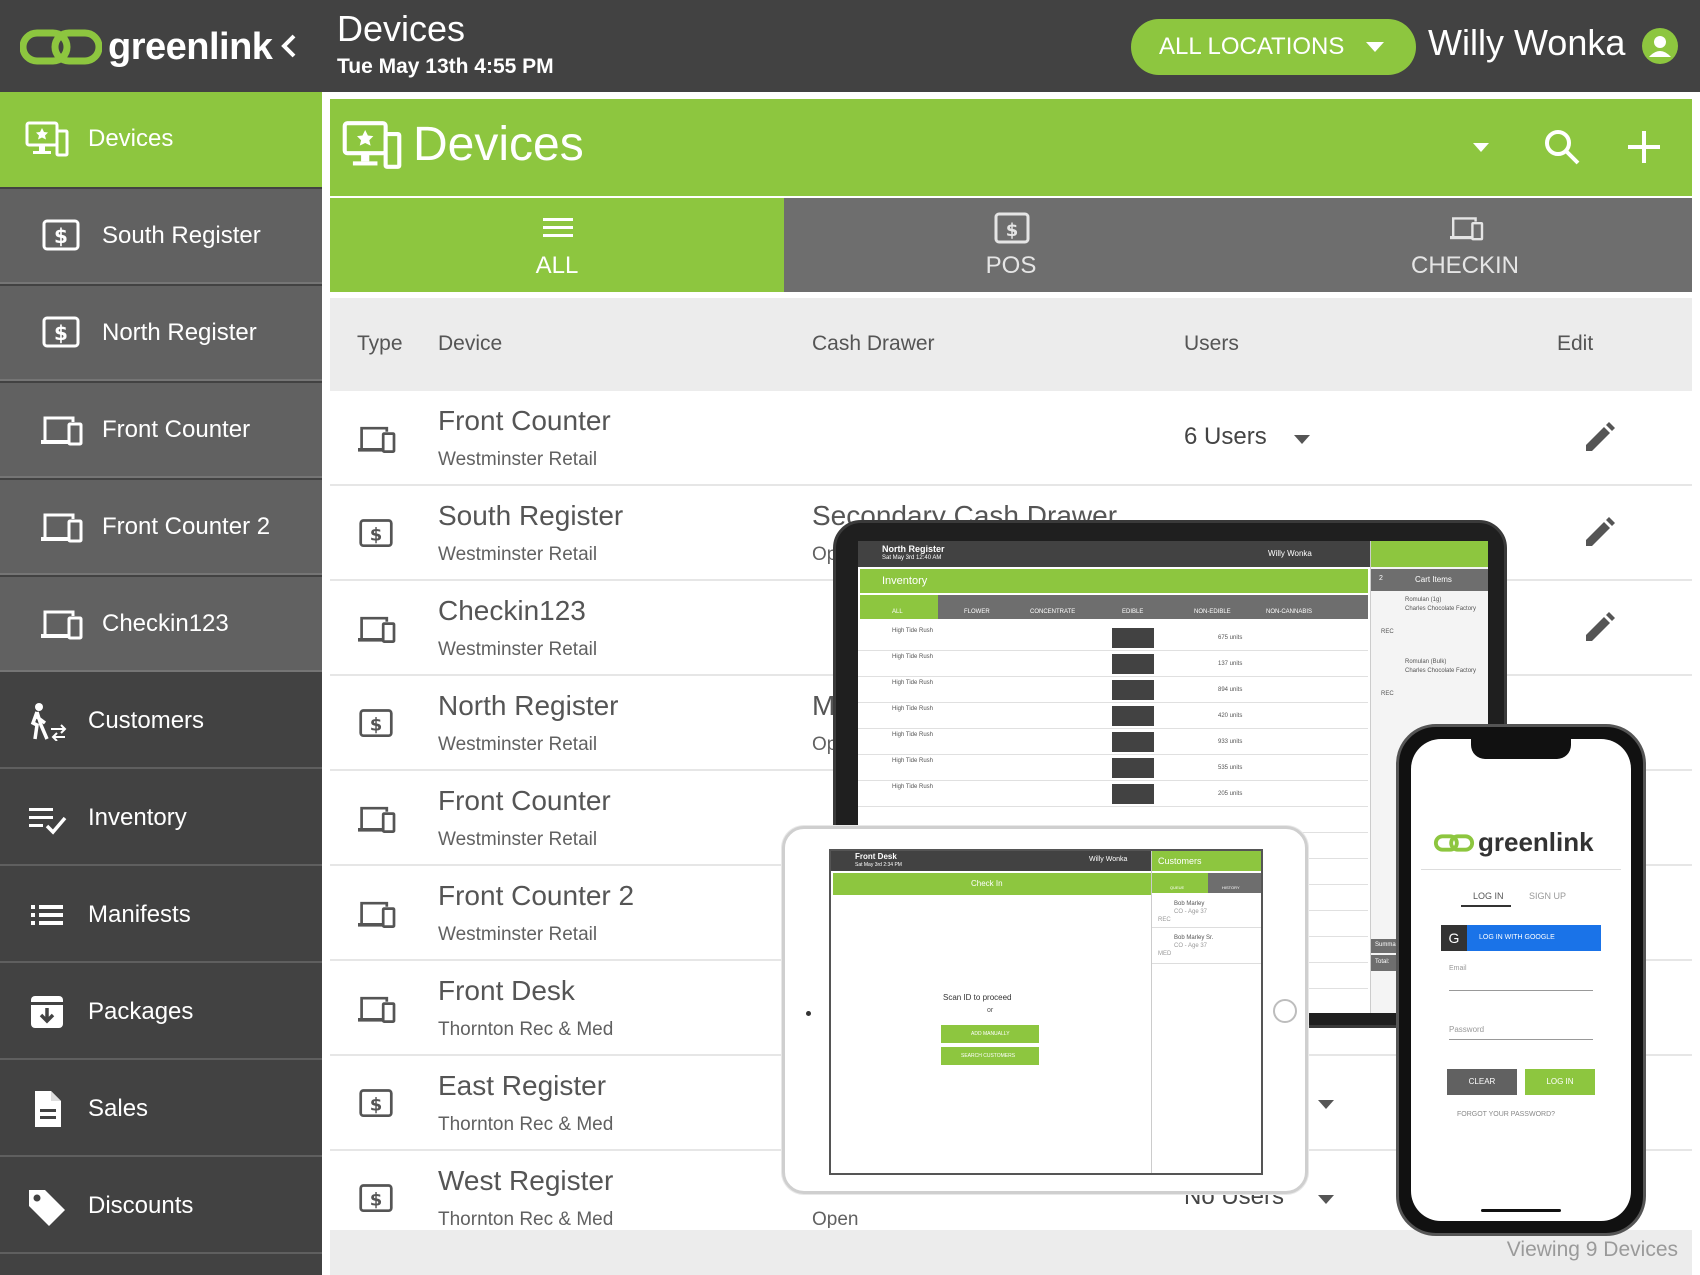  Describe the element at coordinates (161, 915) in the screenshot. I see `sidebar-item-manifests: Manifests` at that location.